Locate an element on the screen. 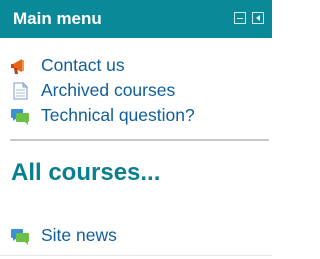  menu-item-technical-question: Technical question? is located at coordinates (130, 115).